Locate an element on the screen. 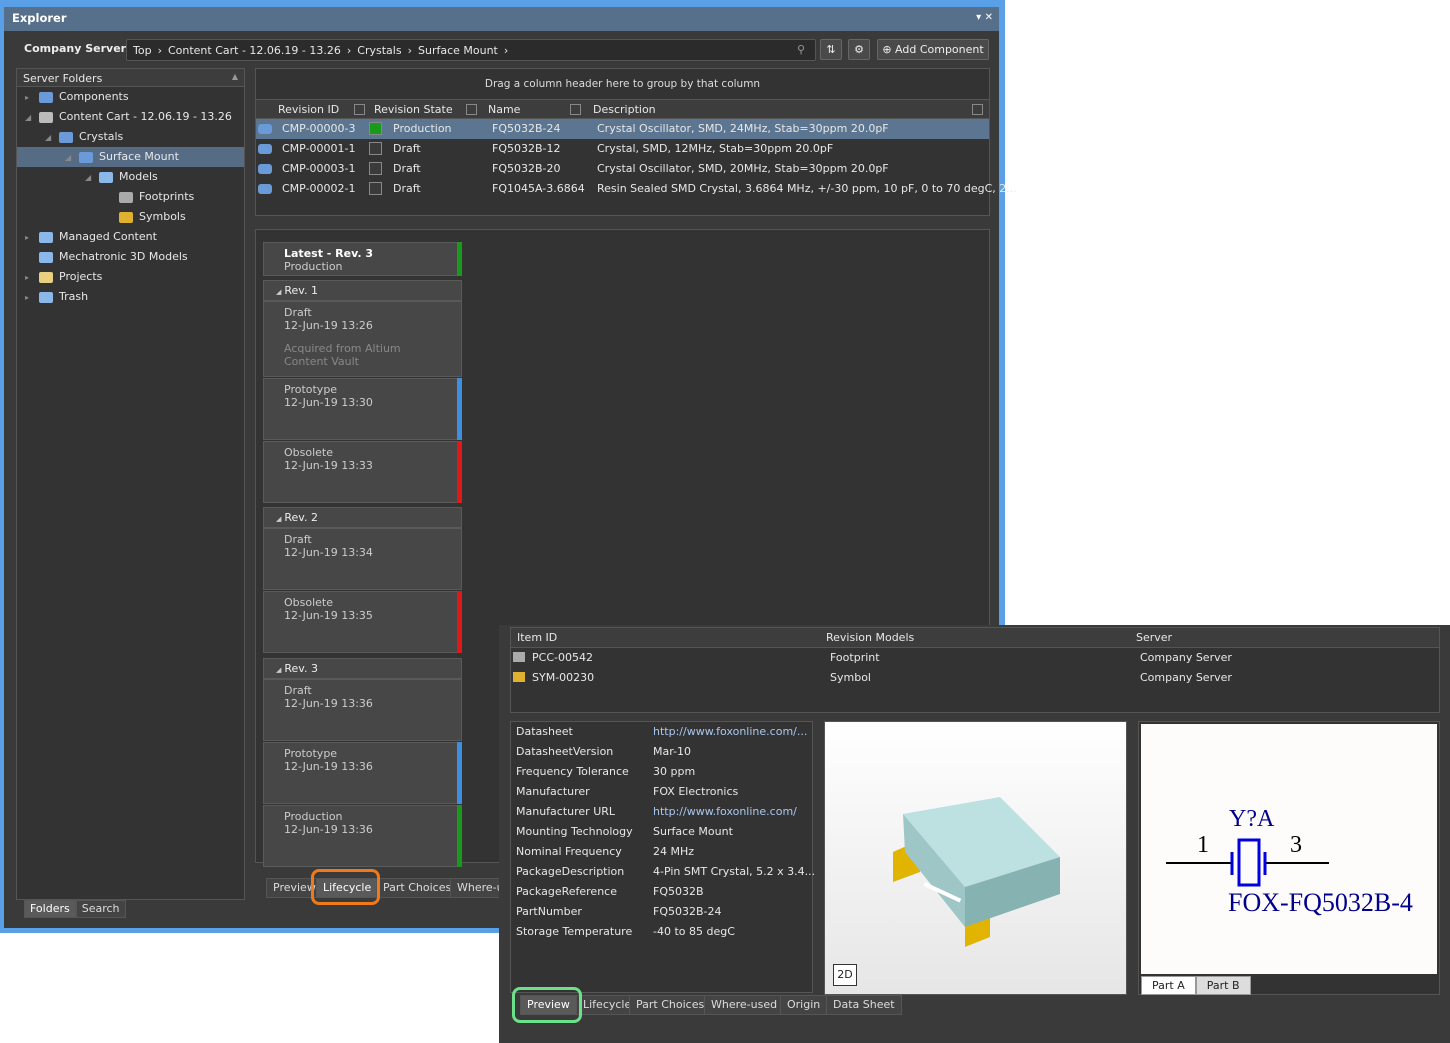 This screenshot has width=1450, height=1043. settings-gear-icon: ⚙ is located at coordinates (859, 49).